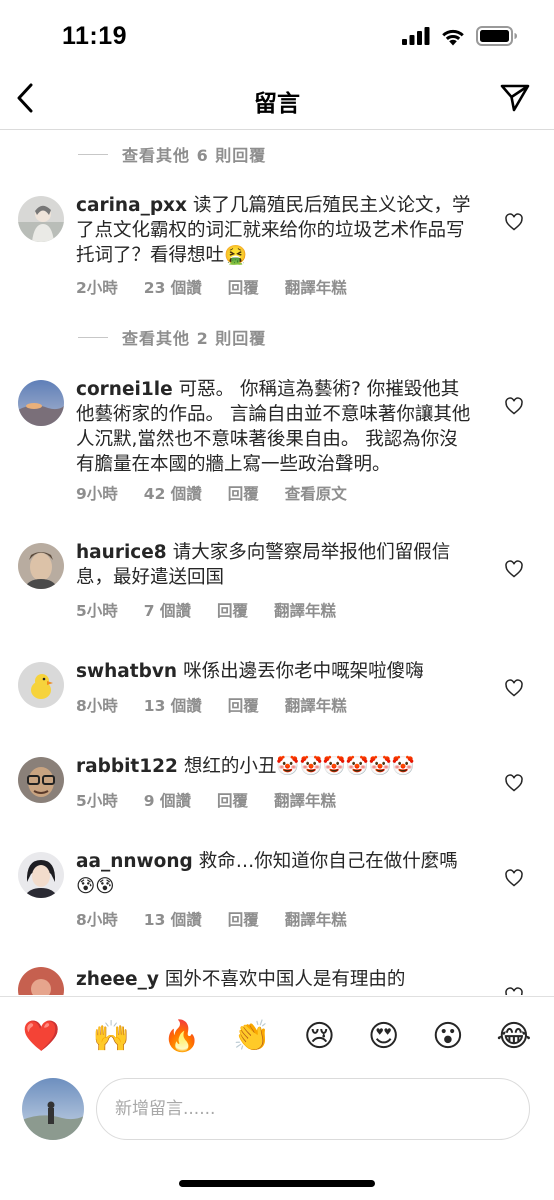 The height and width of the screenshot is (1200, 554). I want to click on tears-of-joy-emoji-button: 😂, so click(513, 1036).